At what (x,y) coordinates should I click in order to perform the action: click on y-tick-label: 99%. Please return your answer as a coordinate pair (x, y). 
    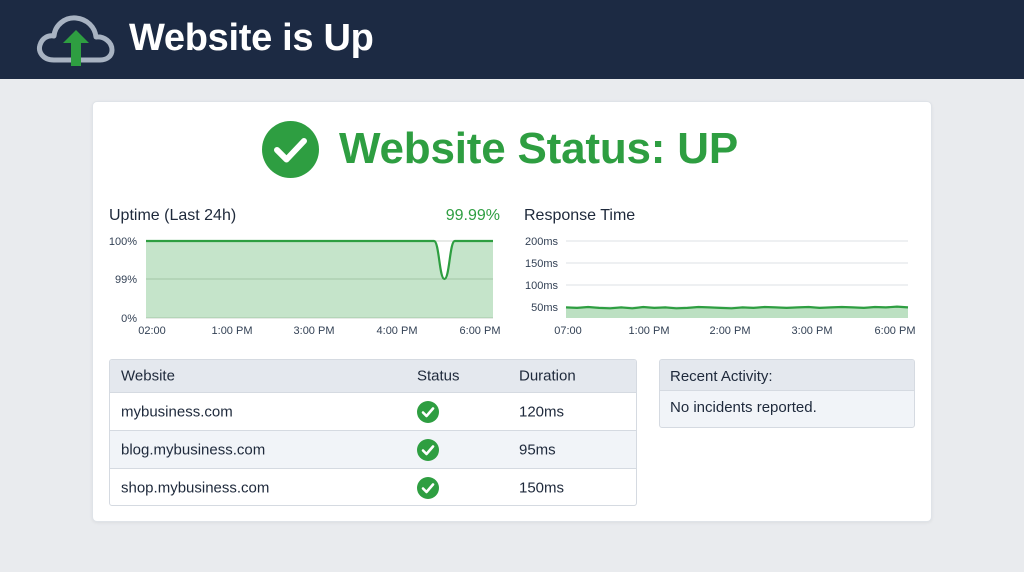
    Looking at the image, I should click on (126, 280).